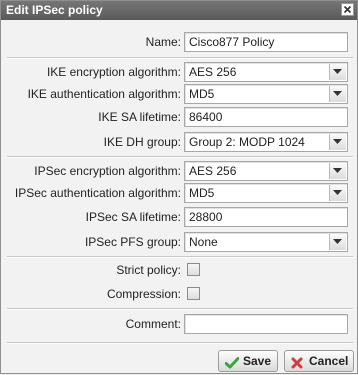  I want to click on save-button: Save, so click(248, 361).